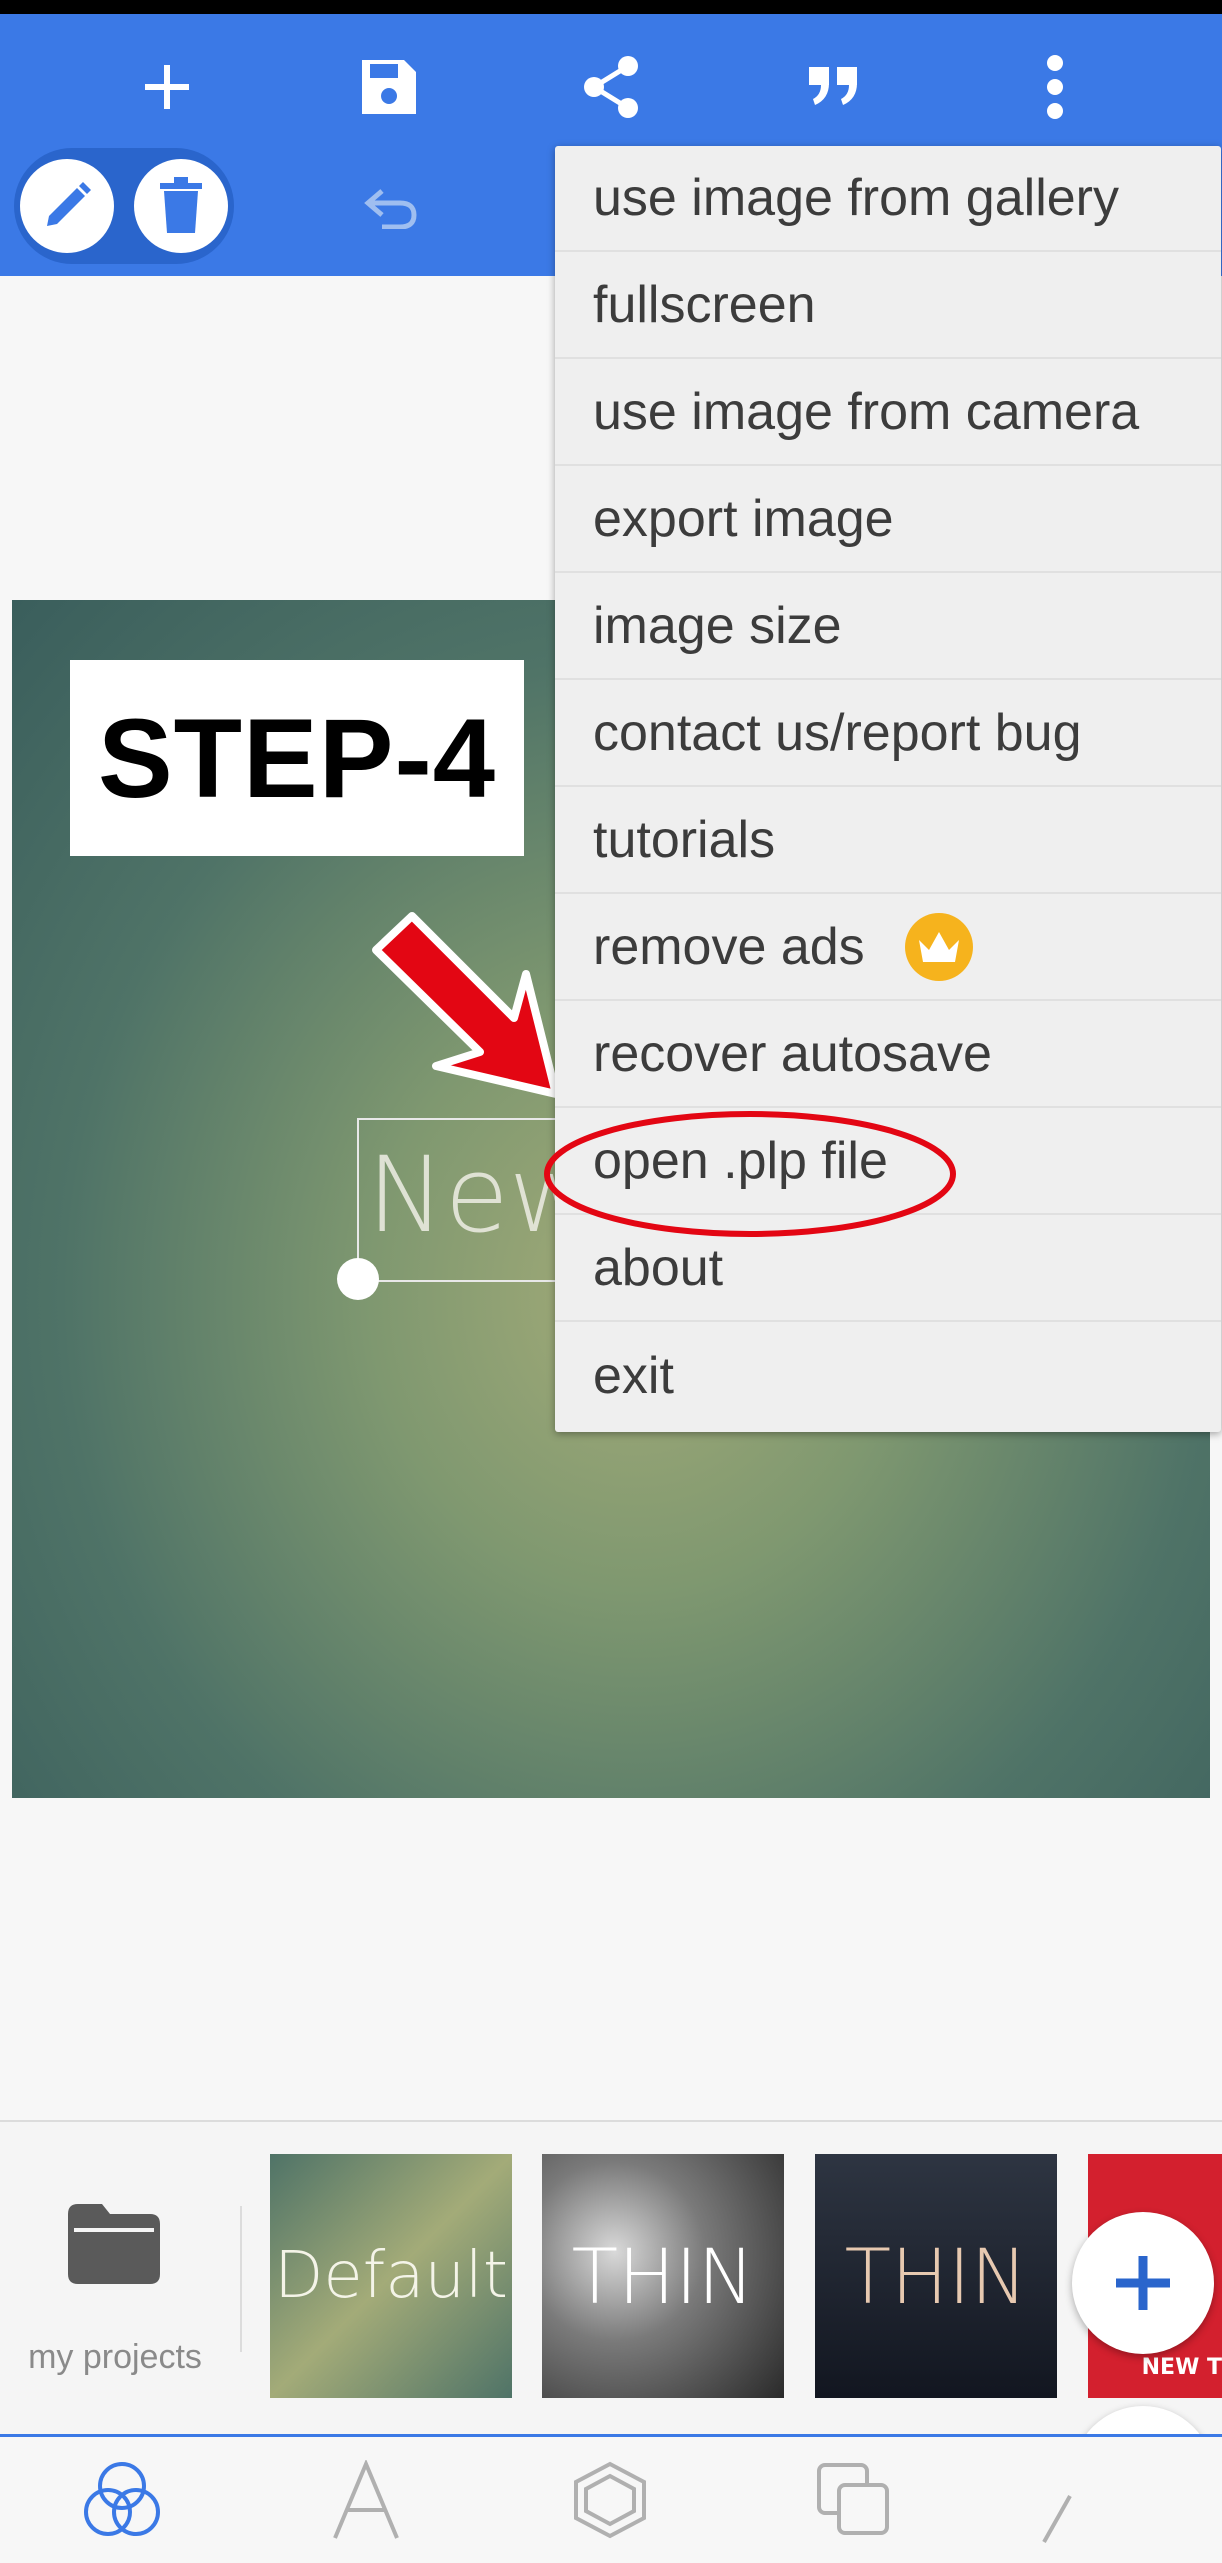  I want to click on menu-item-tutorials: tutorials, so click(888, 841).